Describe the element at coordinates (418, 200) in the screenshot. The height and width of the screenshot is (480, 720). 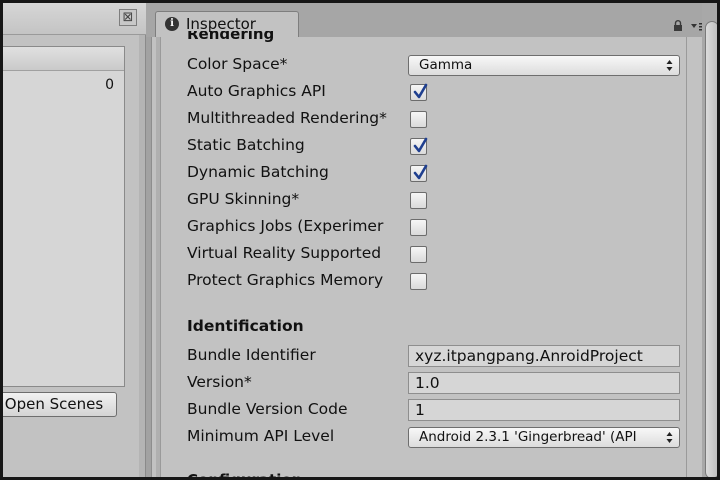
I see `gpu-skinning-checkbox` at that location.